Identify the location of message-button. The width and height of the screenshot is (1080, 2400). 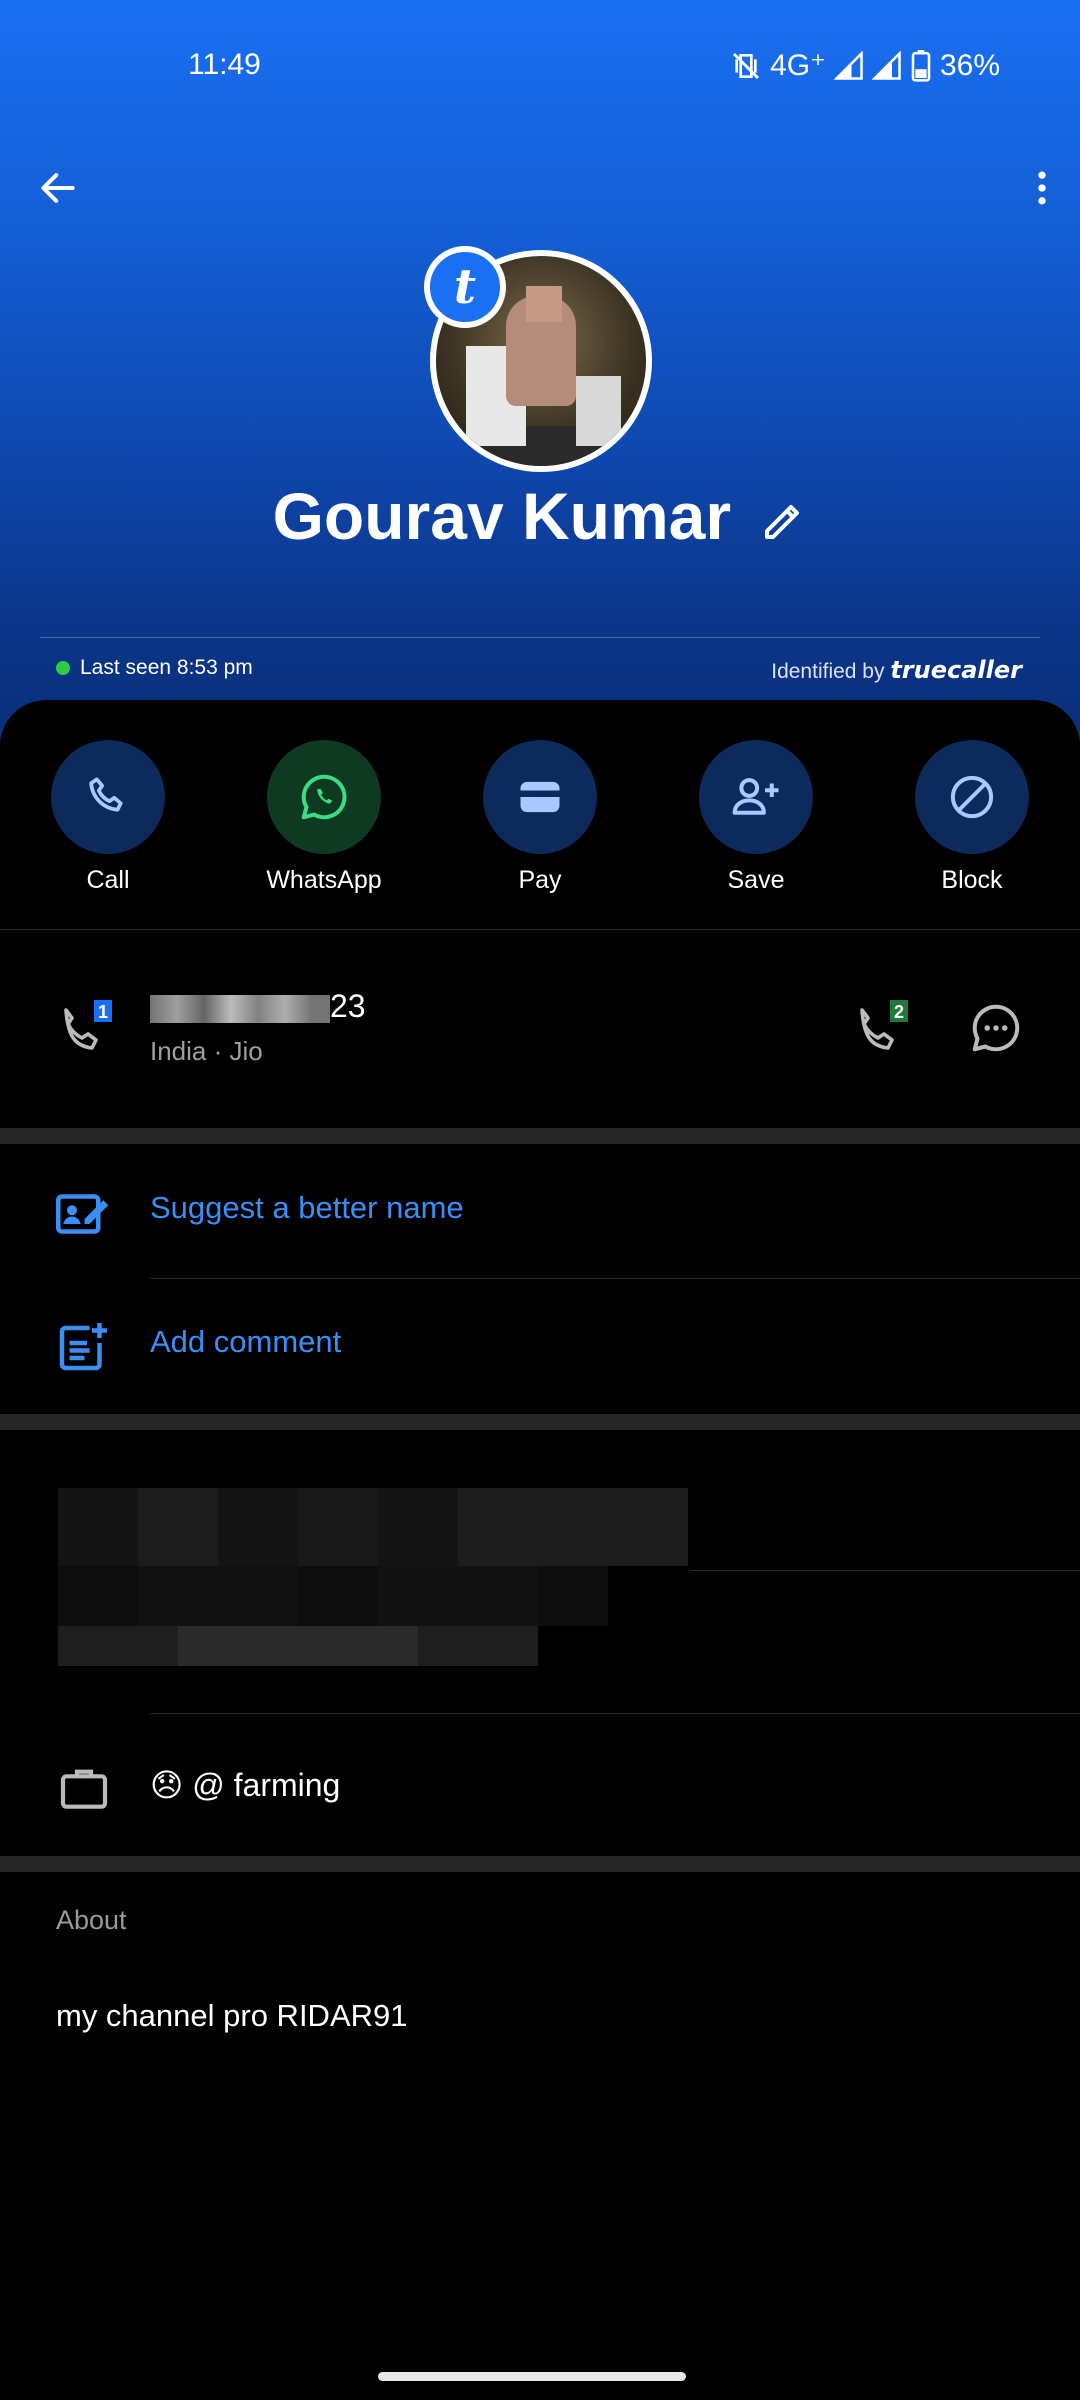
(996, 1030).